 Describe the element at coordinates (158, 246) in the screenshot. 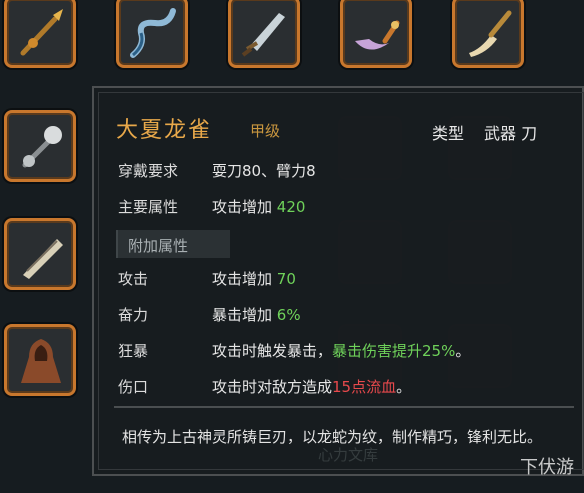

I see `extra-attributes-title: 附加属性` at that location.